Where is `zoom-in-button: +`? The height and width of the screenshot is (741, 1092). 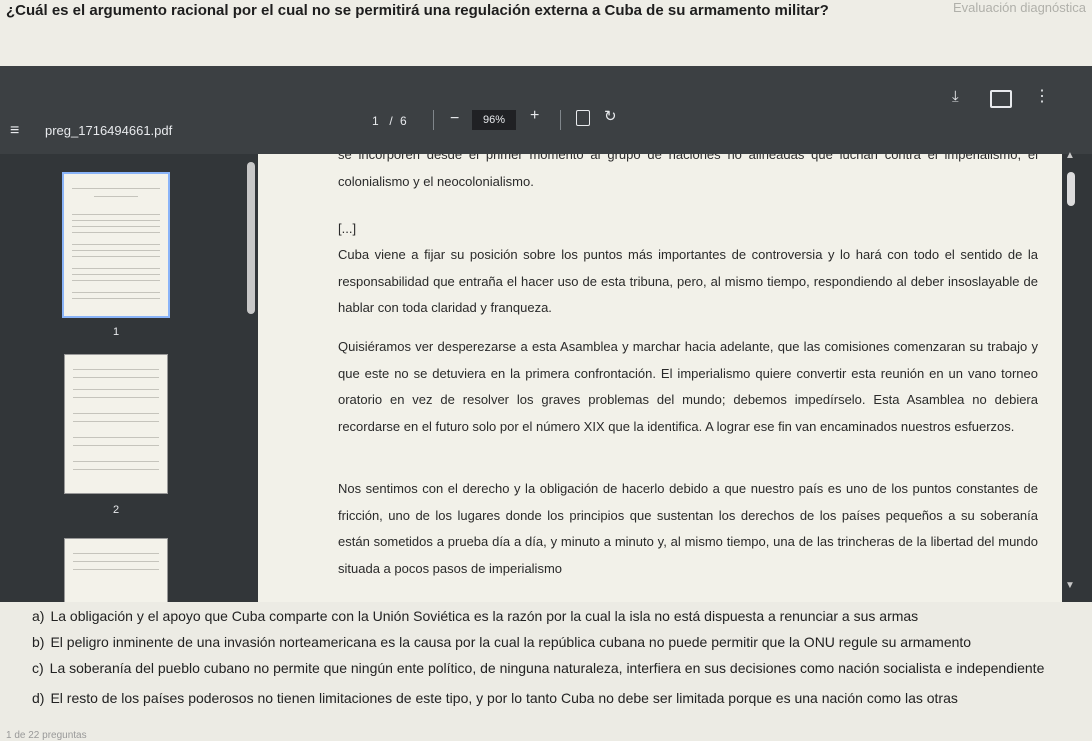 zoom-in-button: + is located at coordinates (534, 116).